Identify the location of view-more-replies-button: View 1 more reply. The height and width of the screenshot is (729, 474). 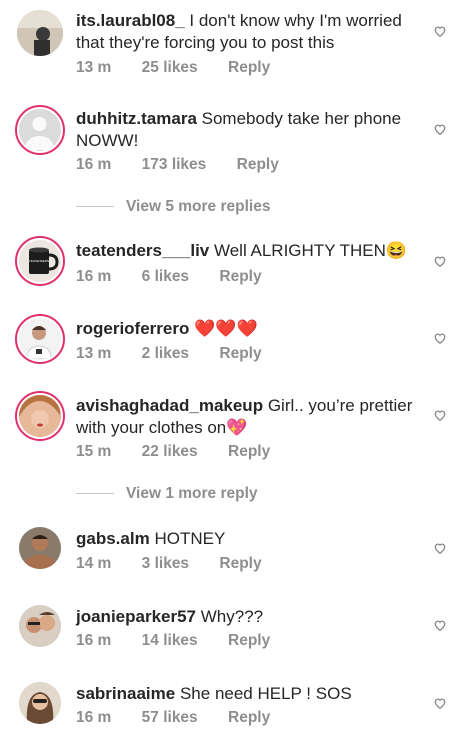
(167, 494).